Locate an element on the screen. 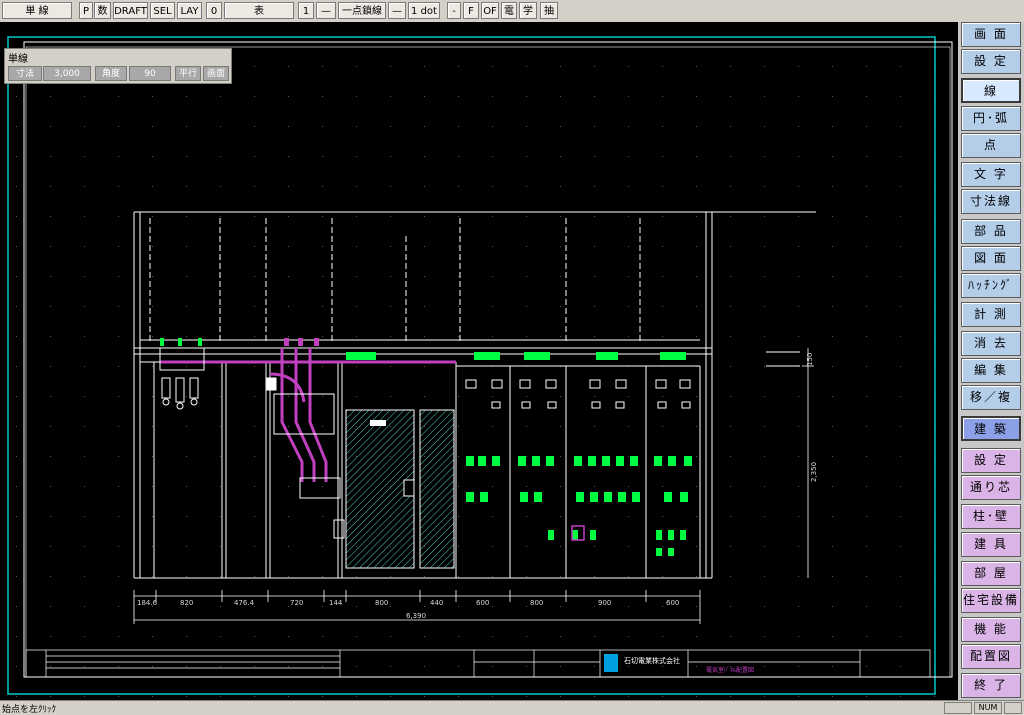  sidebar-item-line: 線 is located at coordinates (991, 90).